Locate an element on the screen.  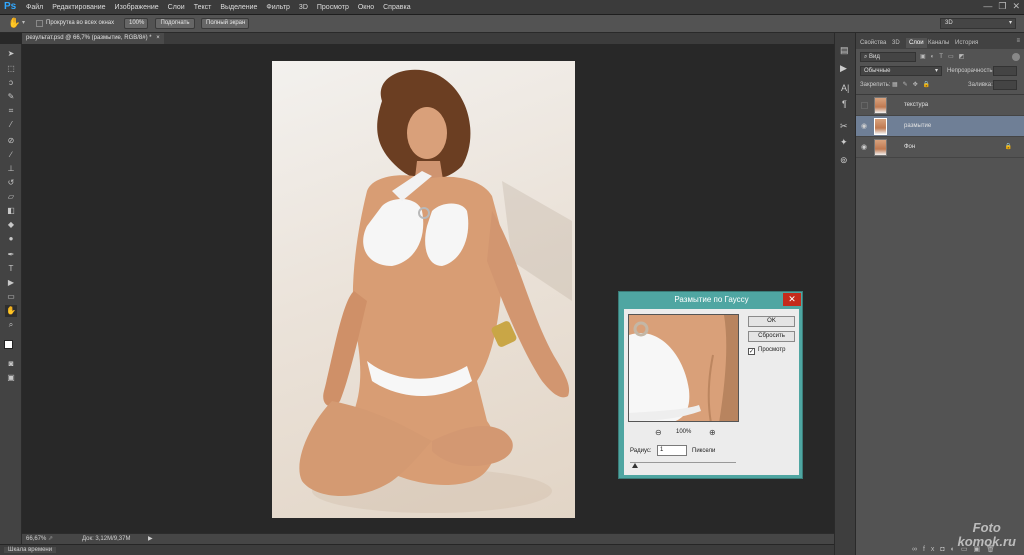
crop-tool-icon: ⌗ is located at coordinates (11, 111).